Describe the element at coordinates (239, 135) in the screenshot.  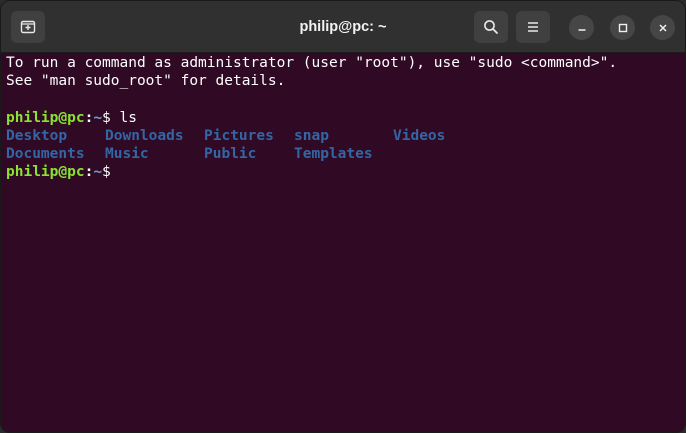
I see `directory-entry: Pictures` at that location.